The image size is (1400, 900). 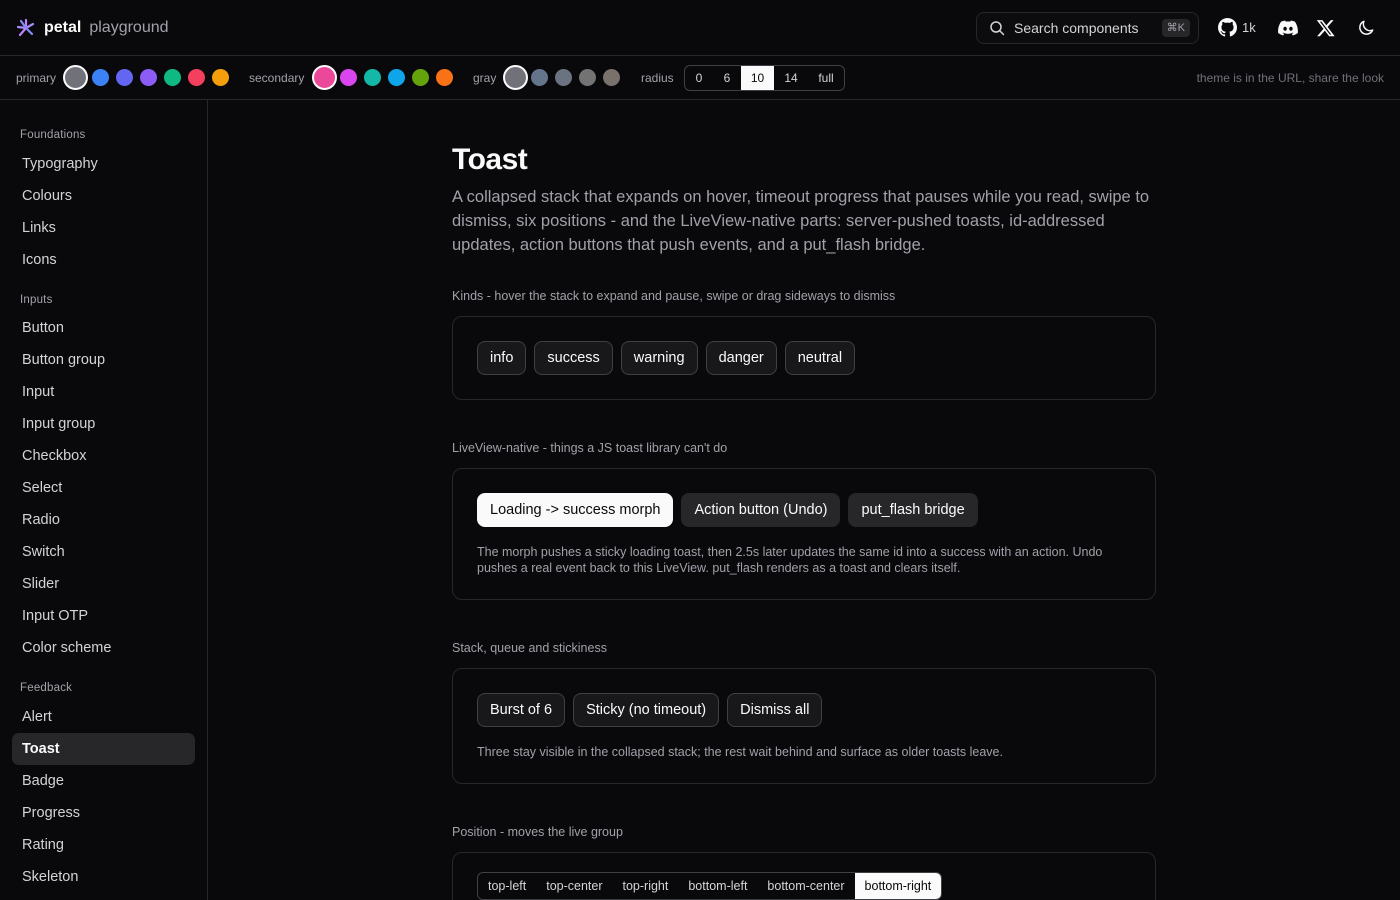 I want to click on action-undo-button: Action button (Undo), so click(x=761, y=510).